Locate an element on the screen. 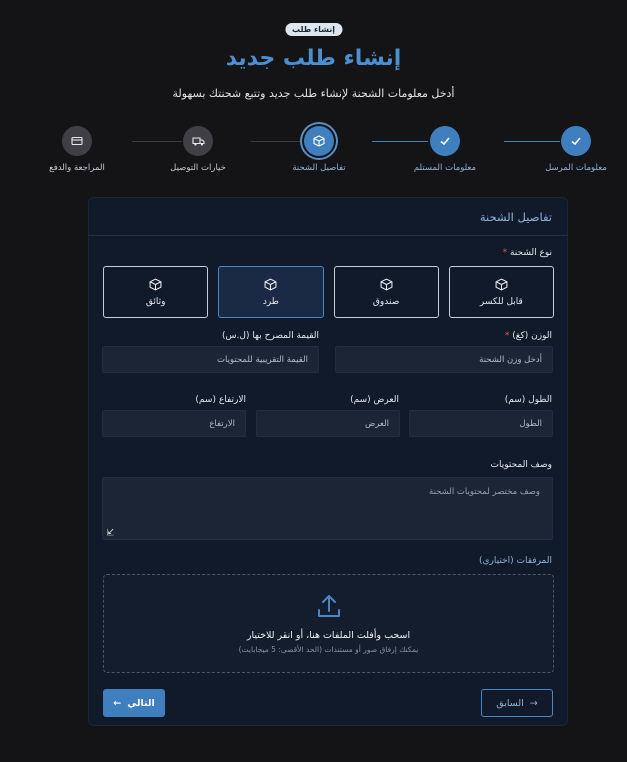  step-sender-info: معلومات المرسل is located at coordinates (574, 149).